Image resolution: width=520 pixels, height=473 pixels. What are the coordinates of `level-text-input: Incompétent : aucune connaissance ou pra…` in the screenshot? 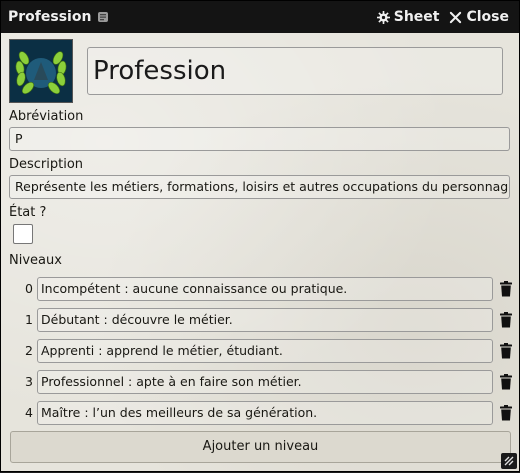 It's located at (265, 289).